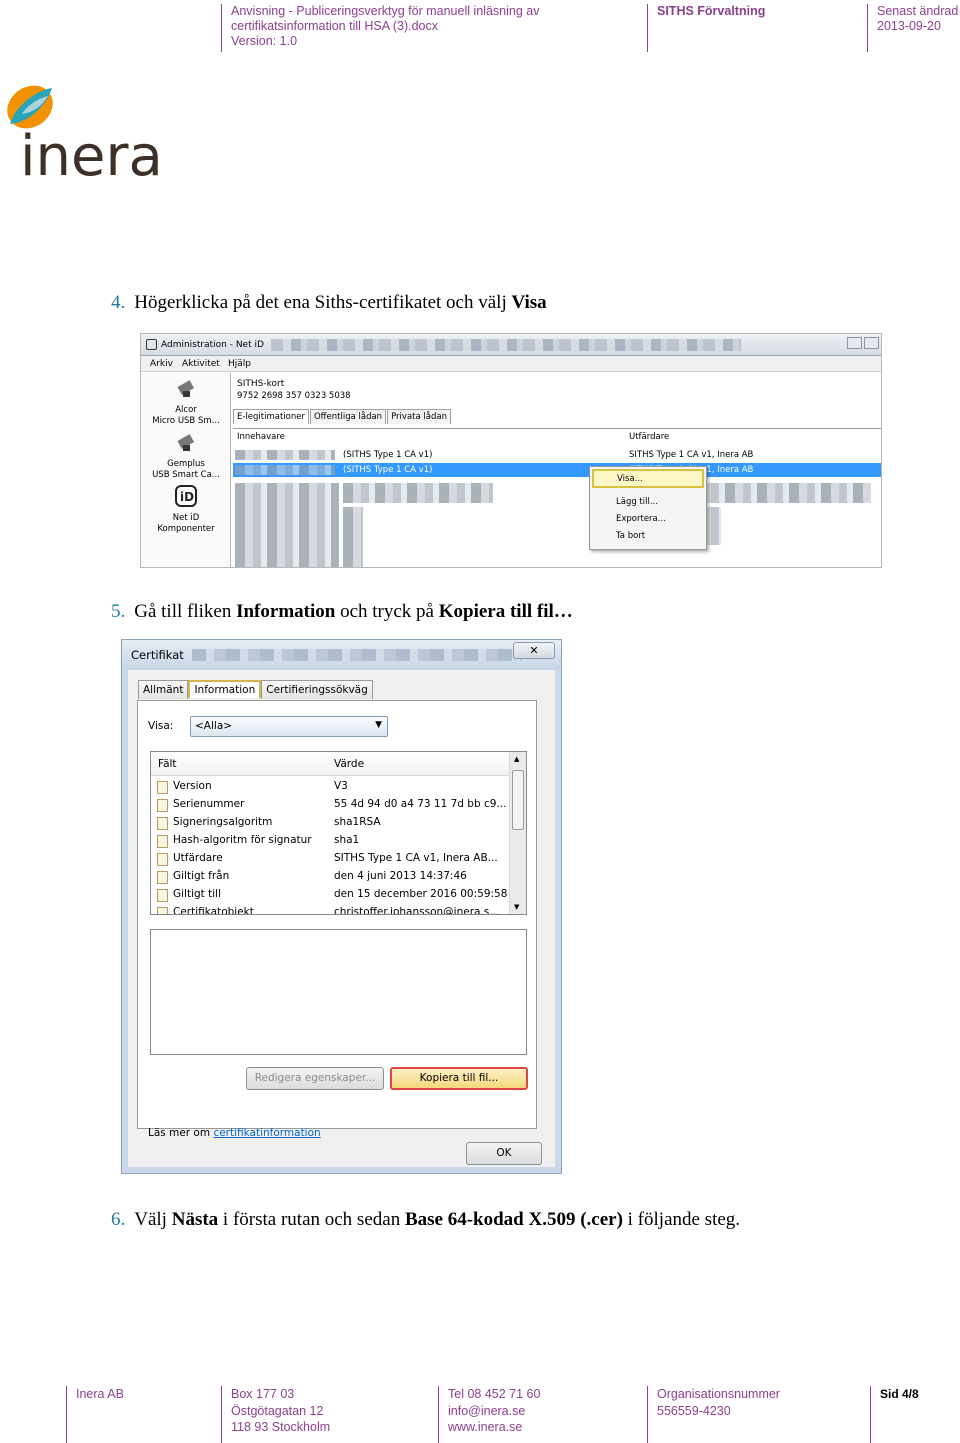 The width and height of the screenshot is (960, 1443). Describe the element at coordinates (181, 1133) in the screenshot. I see `learn-more-text: Läs mer om` at that location.